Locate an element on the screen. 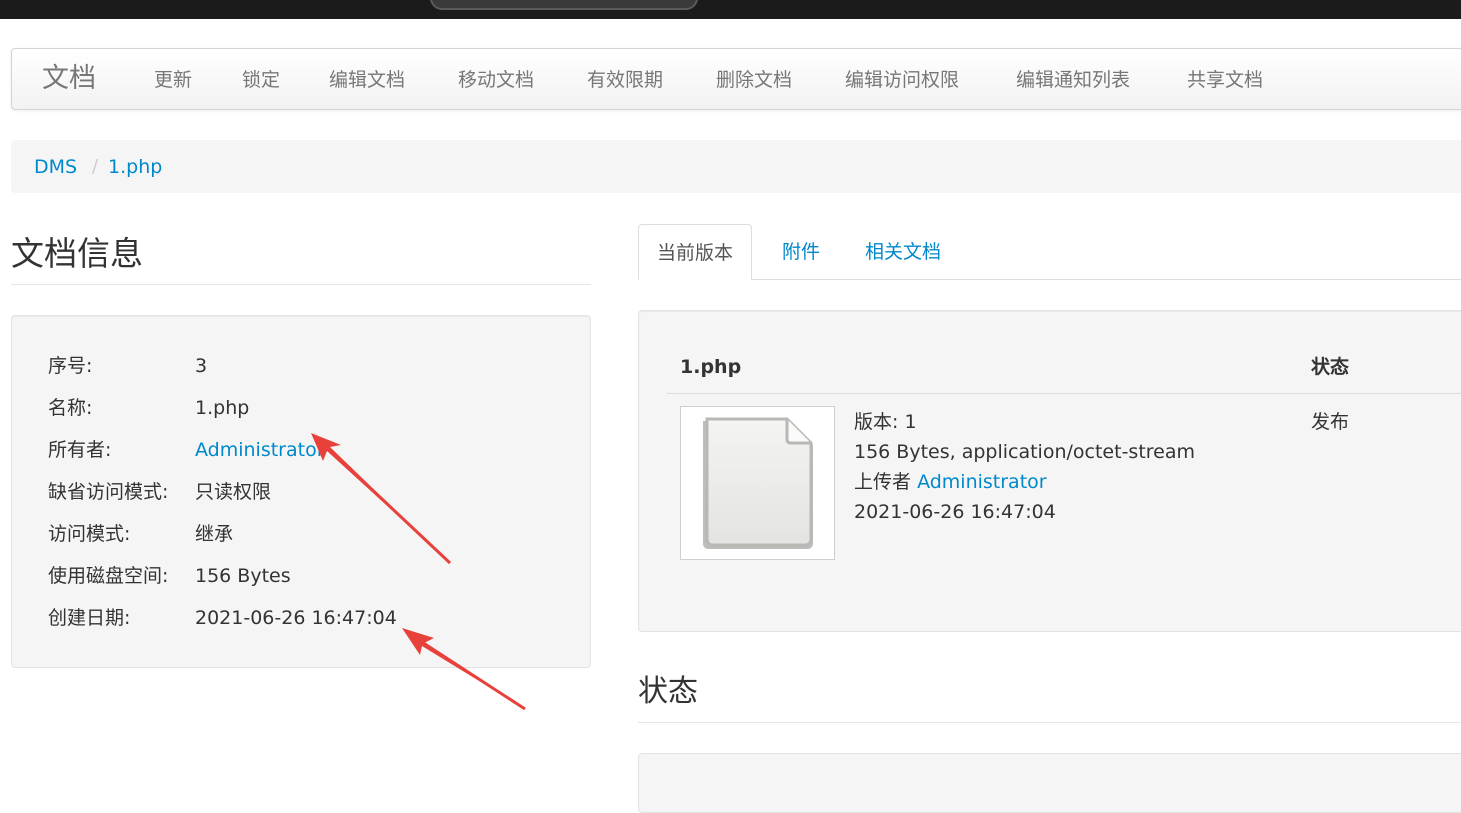 The image size is (1461, 813). info-label: 缺省访问模式: is located at coordinates (108, 492).